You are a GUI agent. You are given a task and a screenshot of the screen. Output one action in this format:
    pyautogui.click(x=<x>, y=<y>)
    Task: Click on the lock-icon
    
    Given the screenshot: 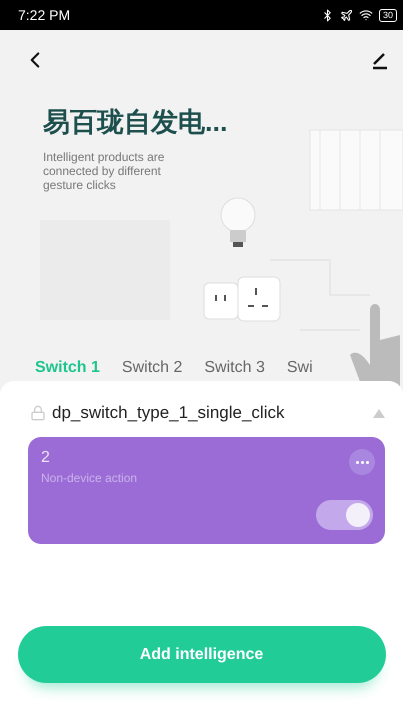 What is the action you would take?
    pyautogui.click(x=38, y=413)
    